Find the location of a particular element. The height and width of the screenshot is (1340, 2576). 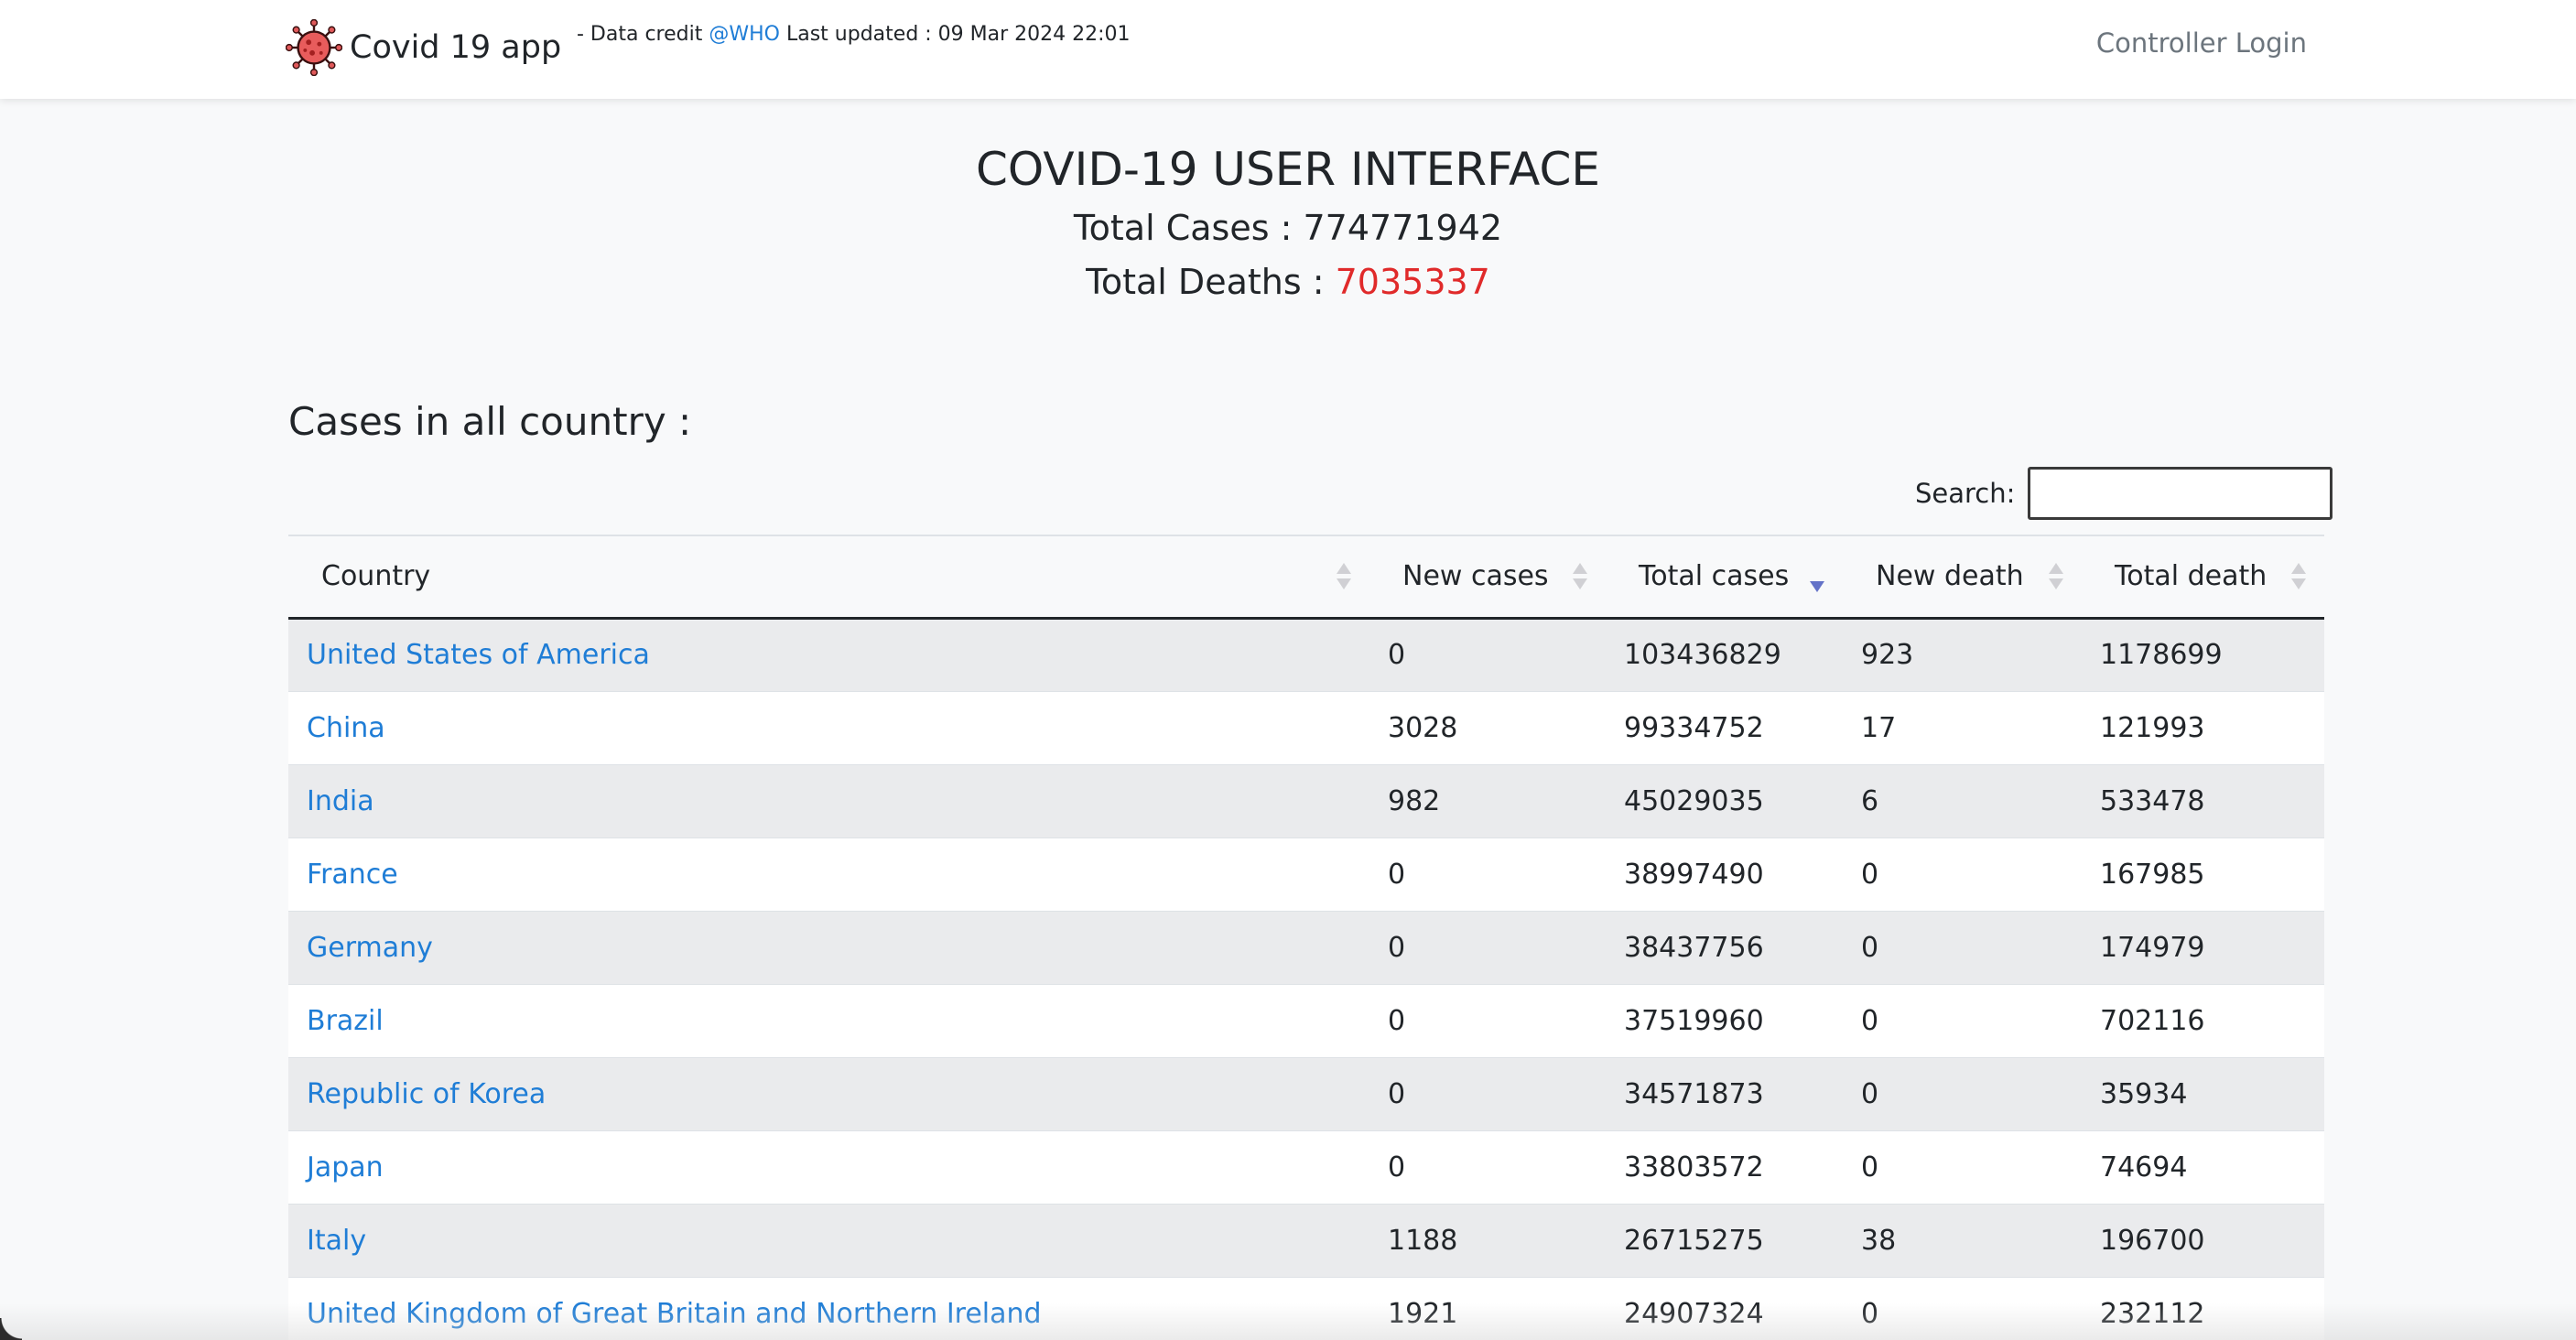

section-title: Cases in all country : is located at coordinates (490, 421).